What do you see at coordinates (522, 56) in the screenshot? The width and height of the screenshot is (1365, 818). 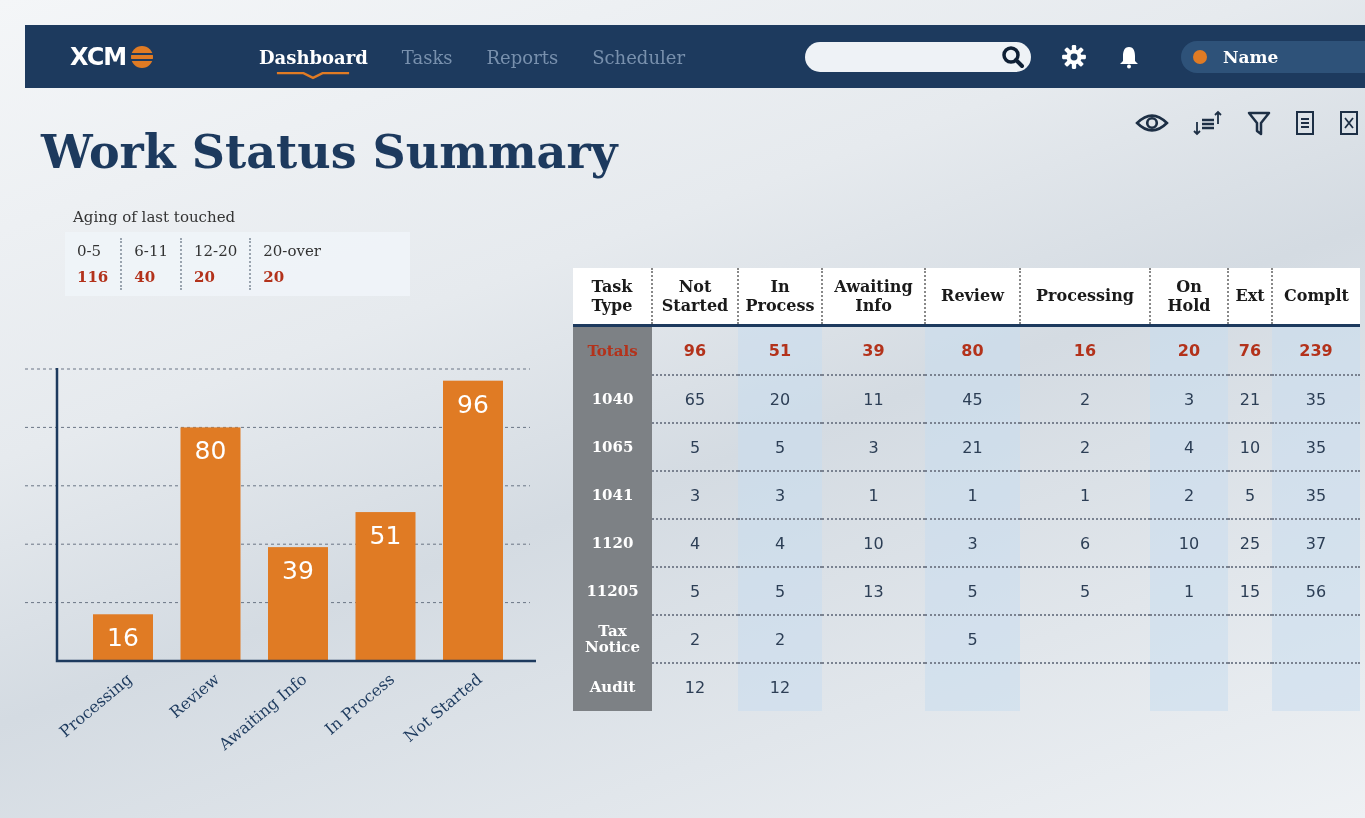 I see `nav-tab: Reports` at bounding box center [522, 56].